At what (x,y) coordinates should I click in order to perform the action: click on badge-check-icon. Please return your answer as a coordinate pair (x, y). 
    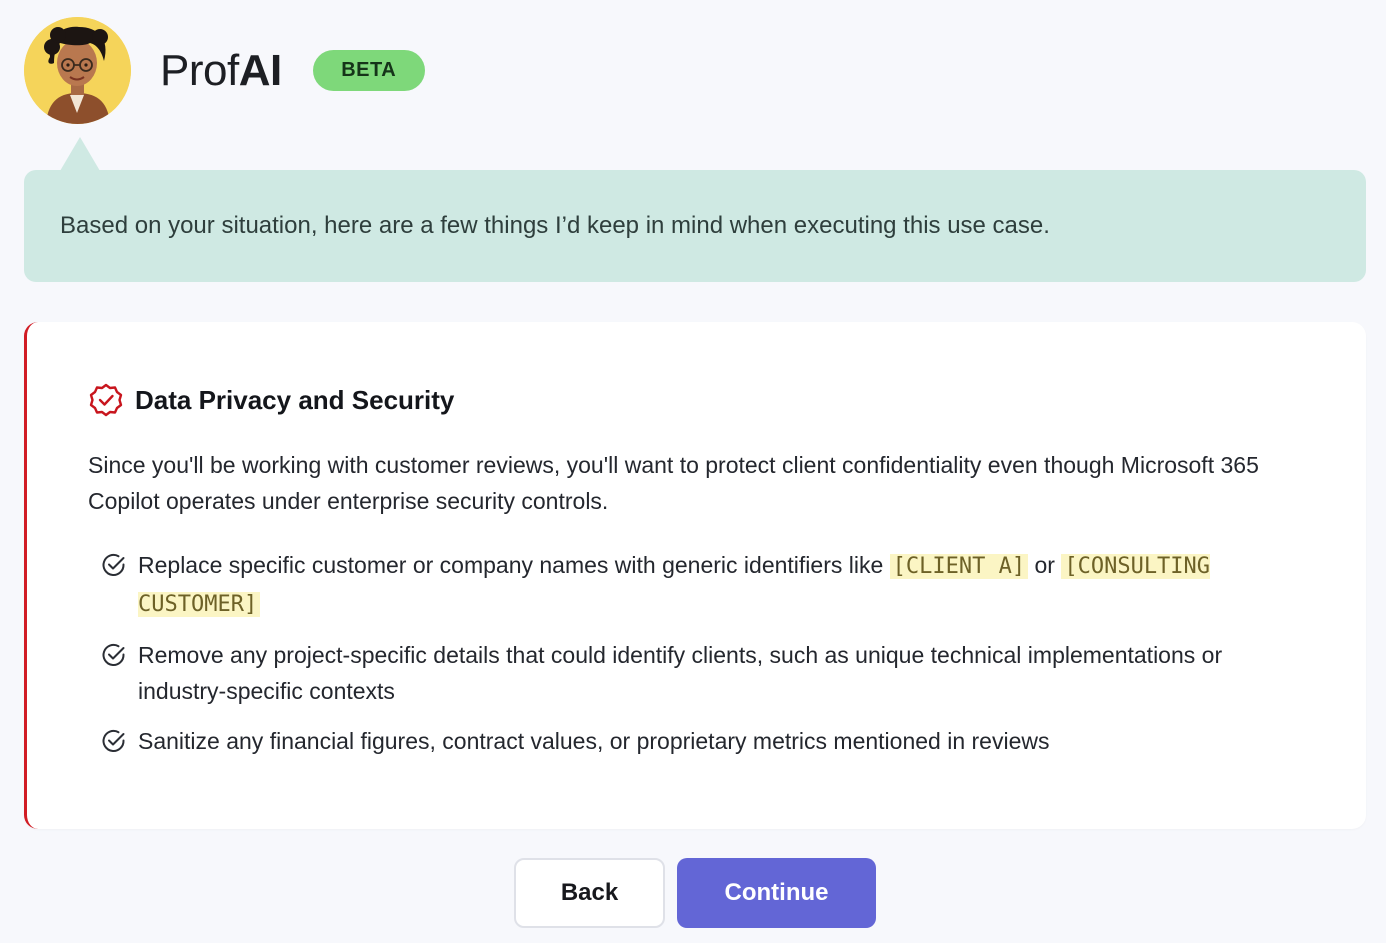
    Looking at the image, I should click on (106, 400).